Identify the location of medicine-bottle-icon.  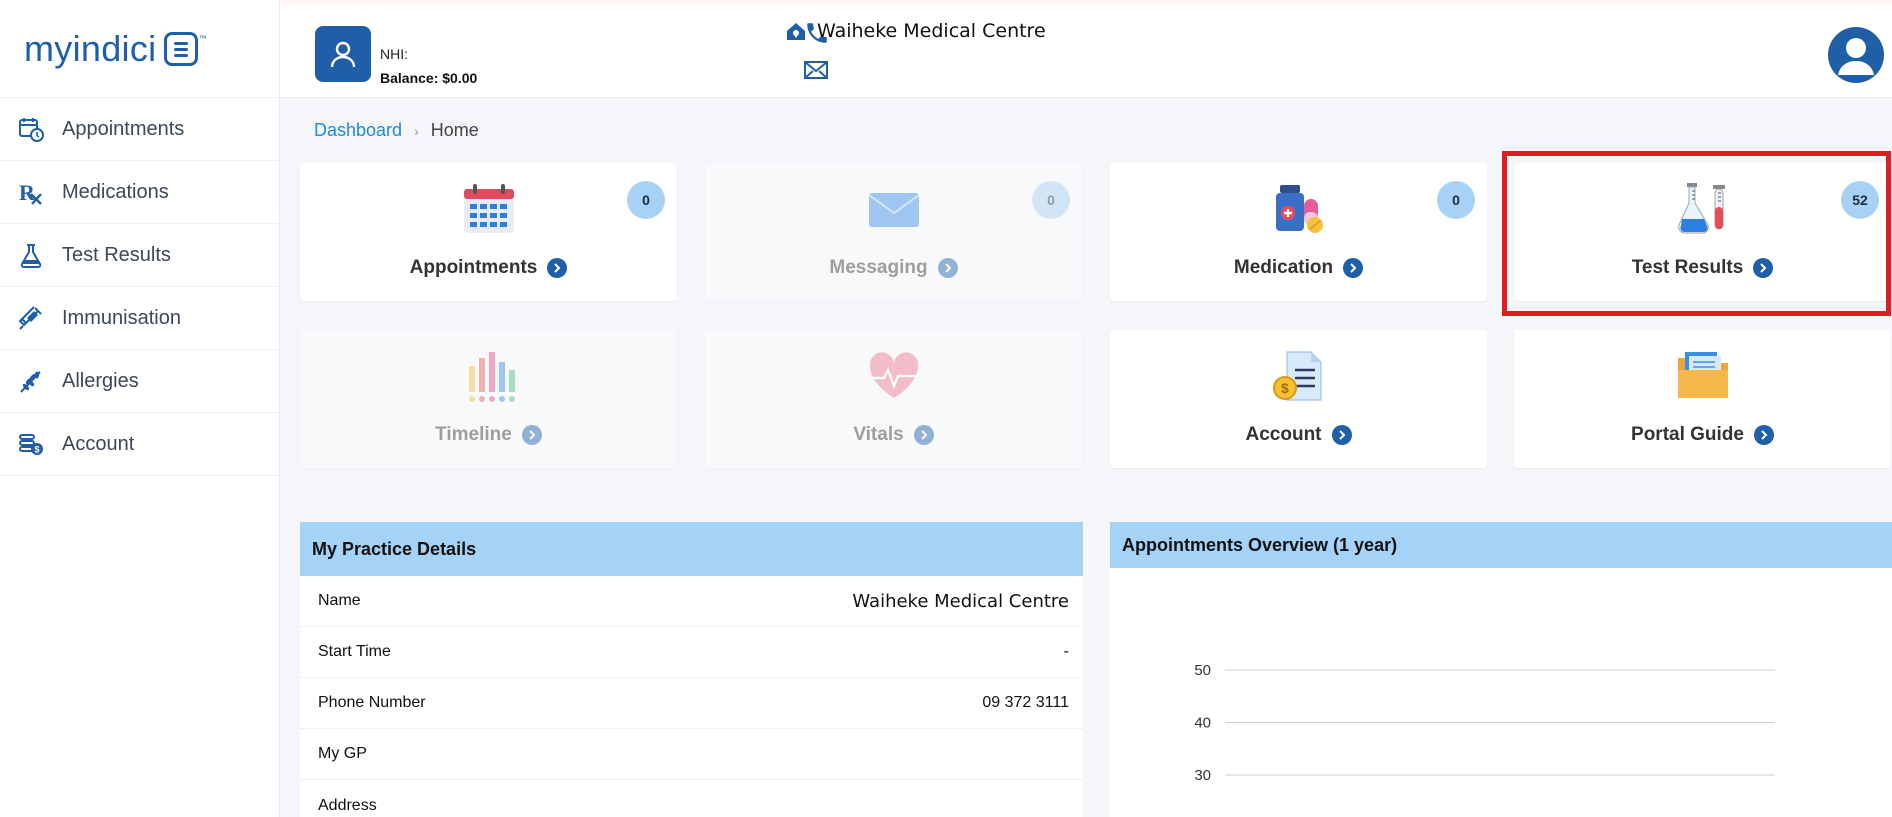
(1299, 209).